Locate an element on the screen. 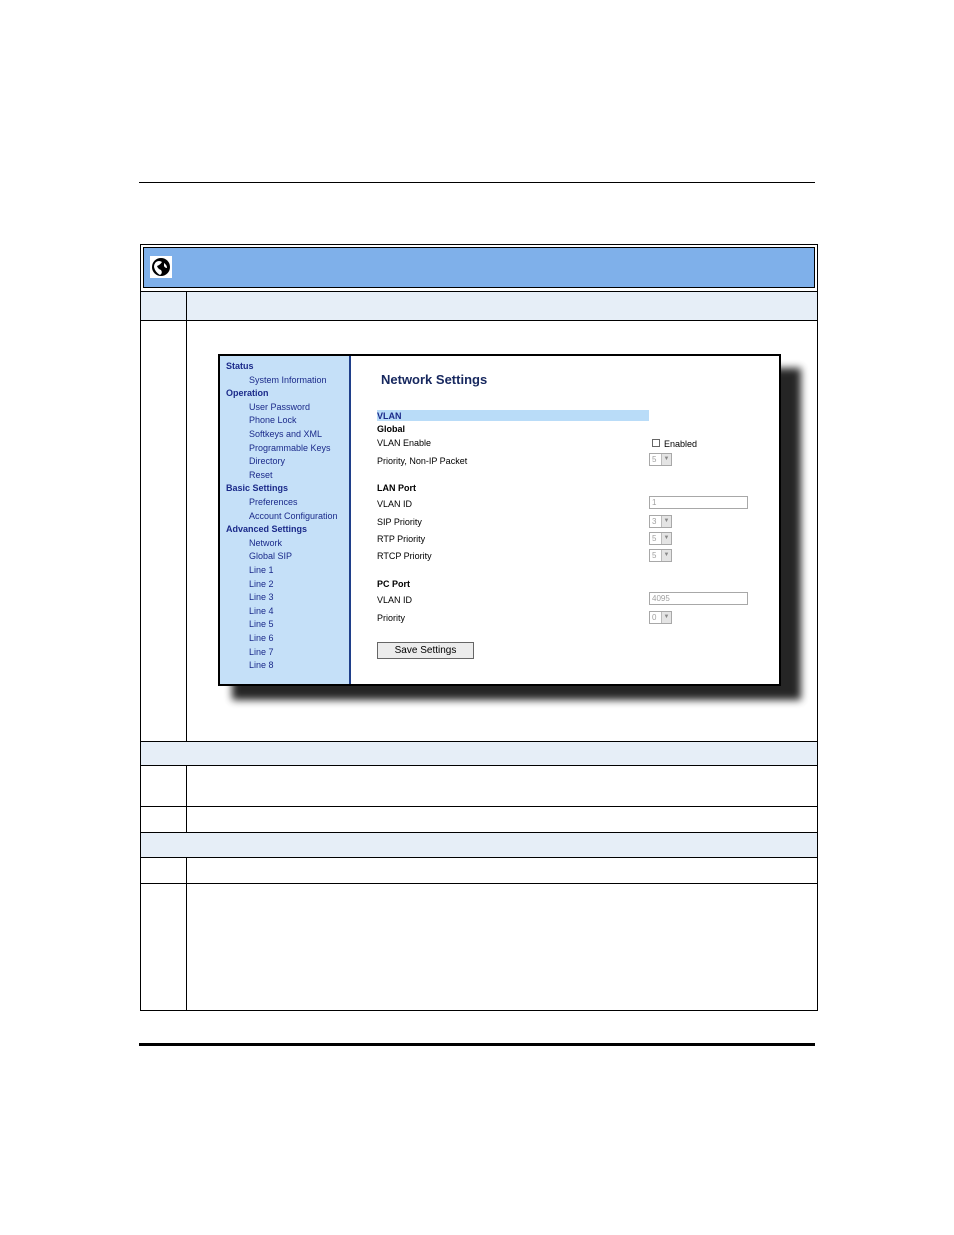  sidebar-item: Line 3 is located at coordinates (261, 597).